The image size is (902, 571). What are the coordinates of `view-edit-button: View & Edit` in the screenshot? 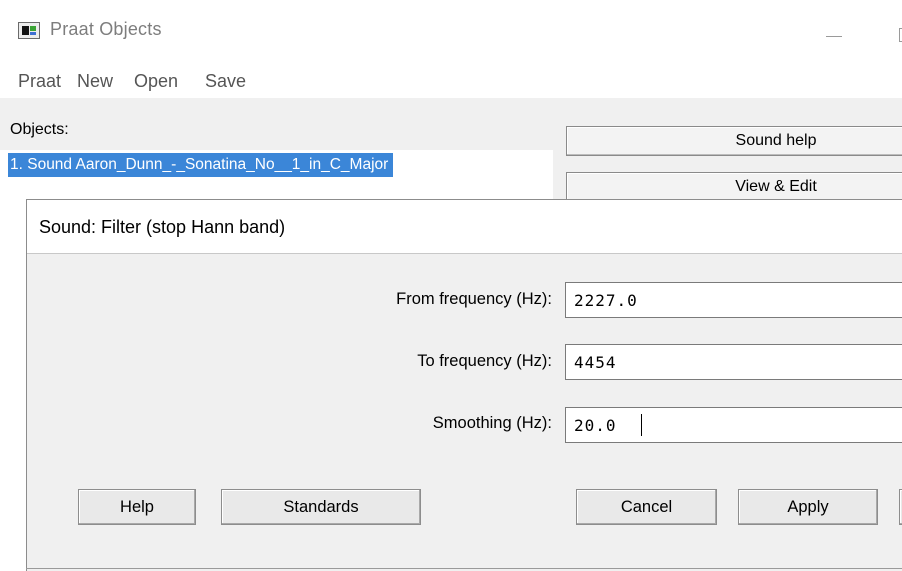 It's located at (734, 187).